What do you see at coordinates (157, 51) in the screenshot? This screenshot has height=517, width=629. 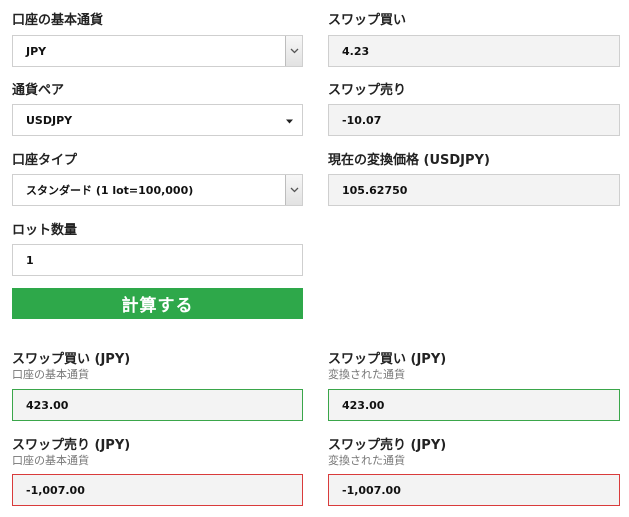 I see `base-currency-select: JPY` at bounding box center [157, 51].